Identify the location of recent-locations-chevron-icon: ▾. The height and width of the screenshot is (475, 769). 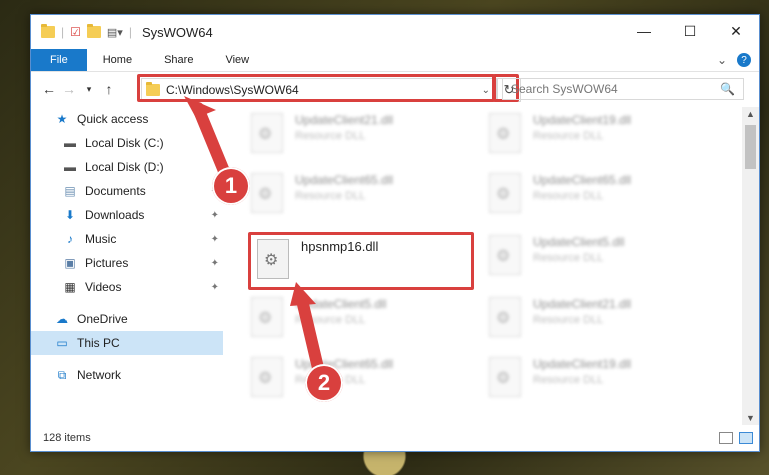
(89, 89).